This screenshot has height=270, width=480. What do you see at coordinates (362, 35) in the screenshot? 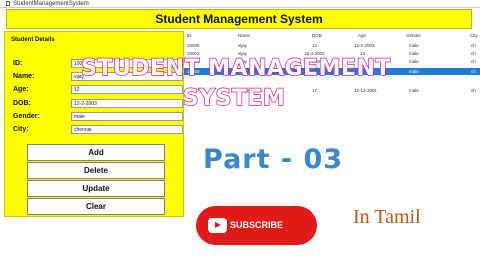
I see `column-header-age: Age` at bounding box center [362, 35].